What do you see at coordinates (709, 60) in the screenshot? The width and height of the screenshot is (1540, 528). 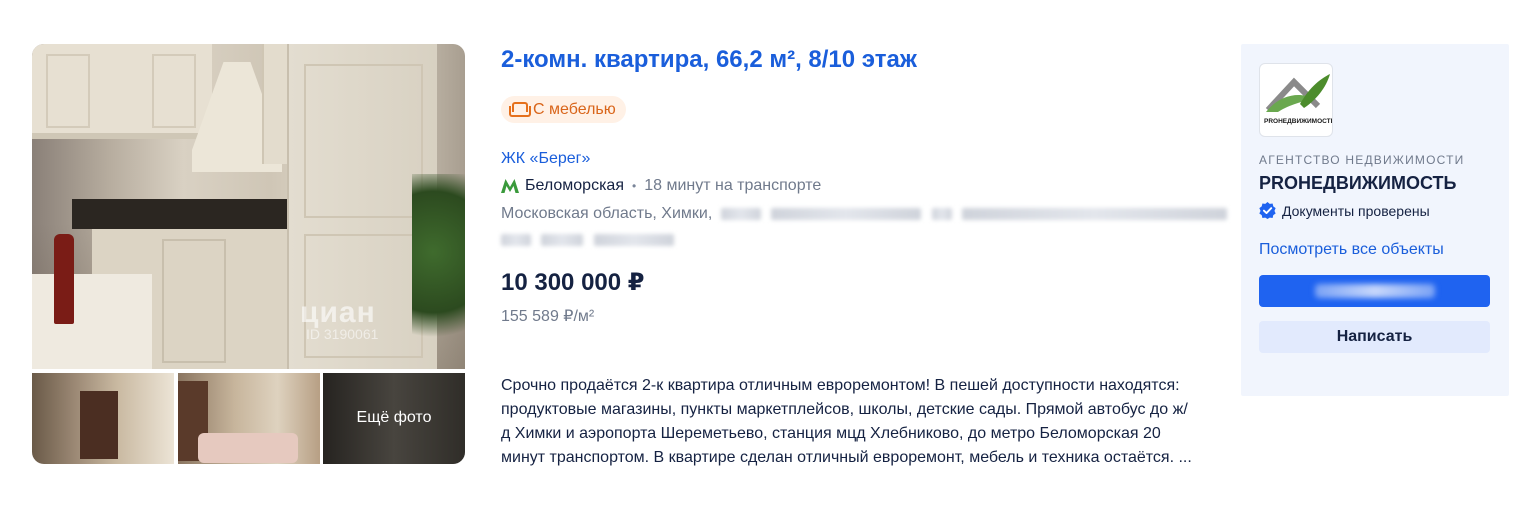 I see `listing-title: 2-комн. квартира, 66,2 м², 8/10 этаж` at bounding box center [709, 60].